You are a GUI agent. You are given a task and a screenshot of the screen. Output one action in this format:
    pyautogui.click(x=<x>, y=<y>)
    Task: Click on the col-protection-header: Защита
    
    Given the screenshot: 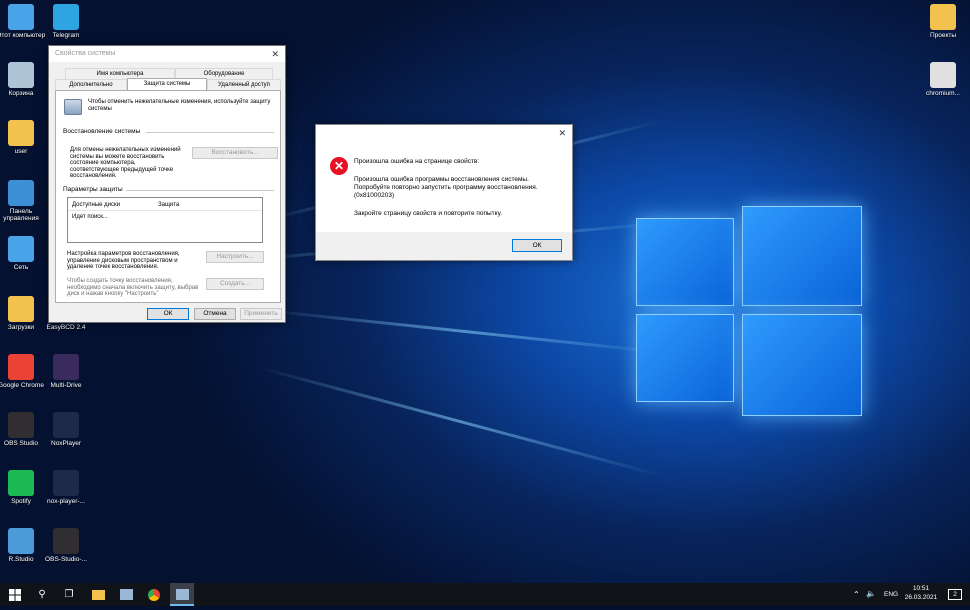 What is the action you would take?
    pyautogui.click(x=168, y=205)
    